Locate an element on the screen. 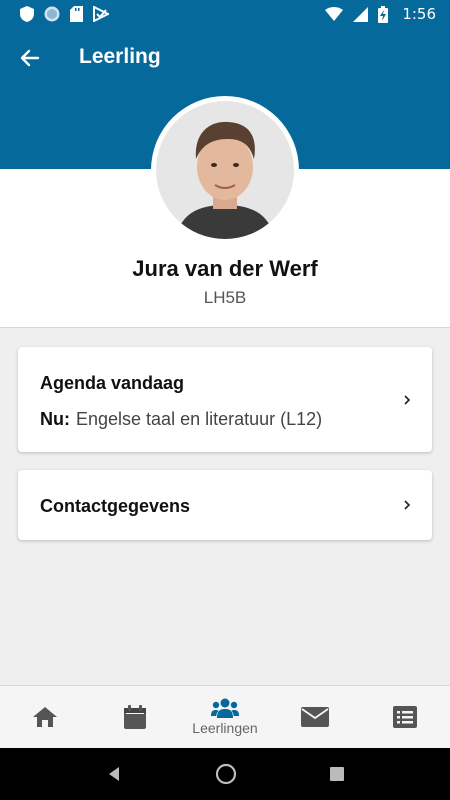 Image resolution: width=450 pixels, height=800 pixels. nav-leerlingen-label: Leerlingen is located at coordinates (225, 728).